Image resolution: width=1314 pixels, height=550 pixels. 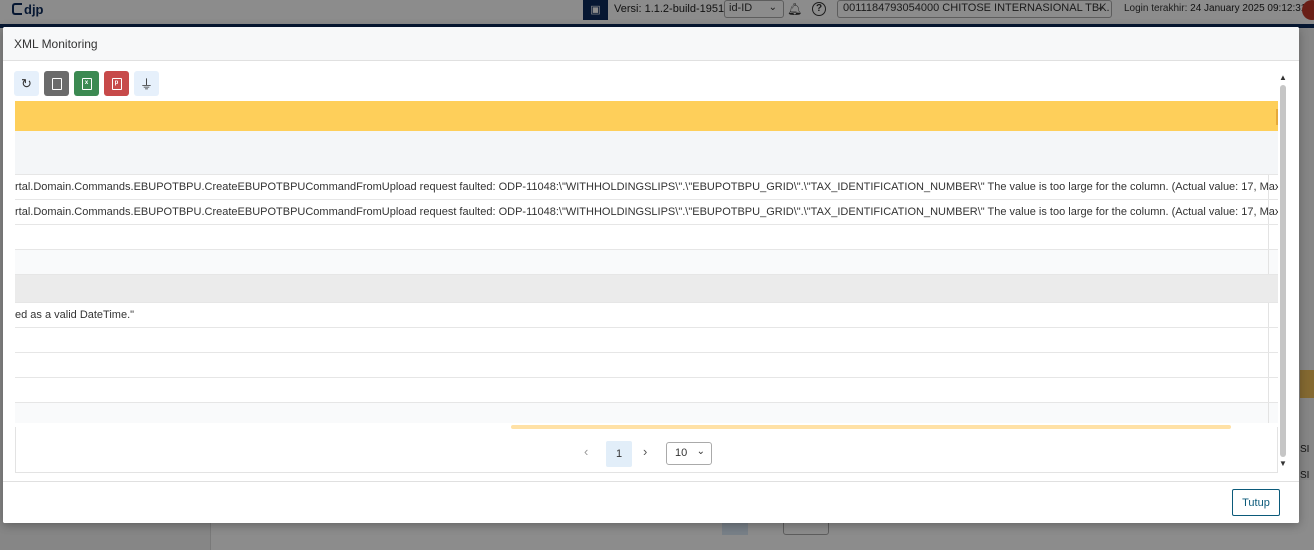 What do you see at coordinates (619, 454) in the screenshot?
I see `page-number-button: 1` at bounding box center [619, 454].